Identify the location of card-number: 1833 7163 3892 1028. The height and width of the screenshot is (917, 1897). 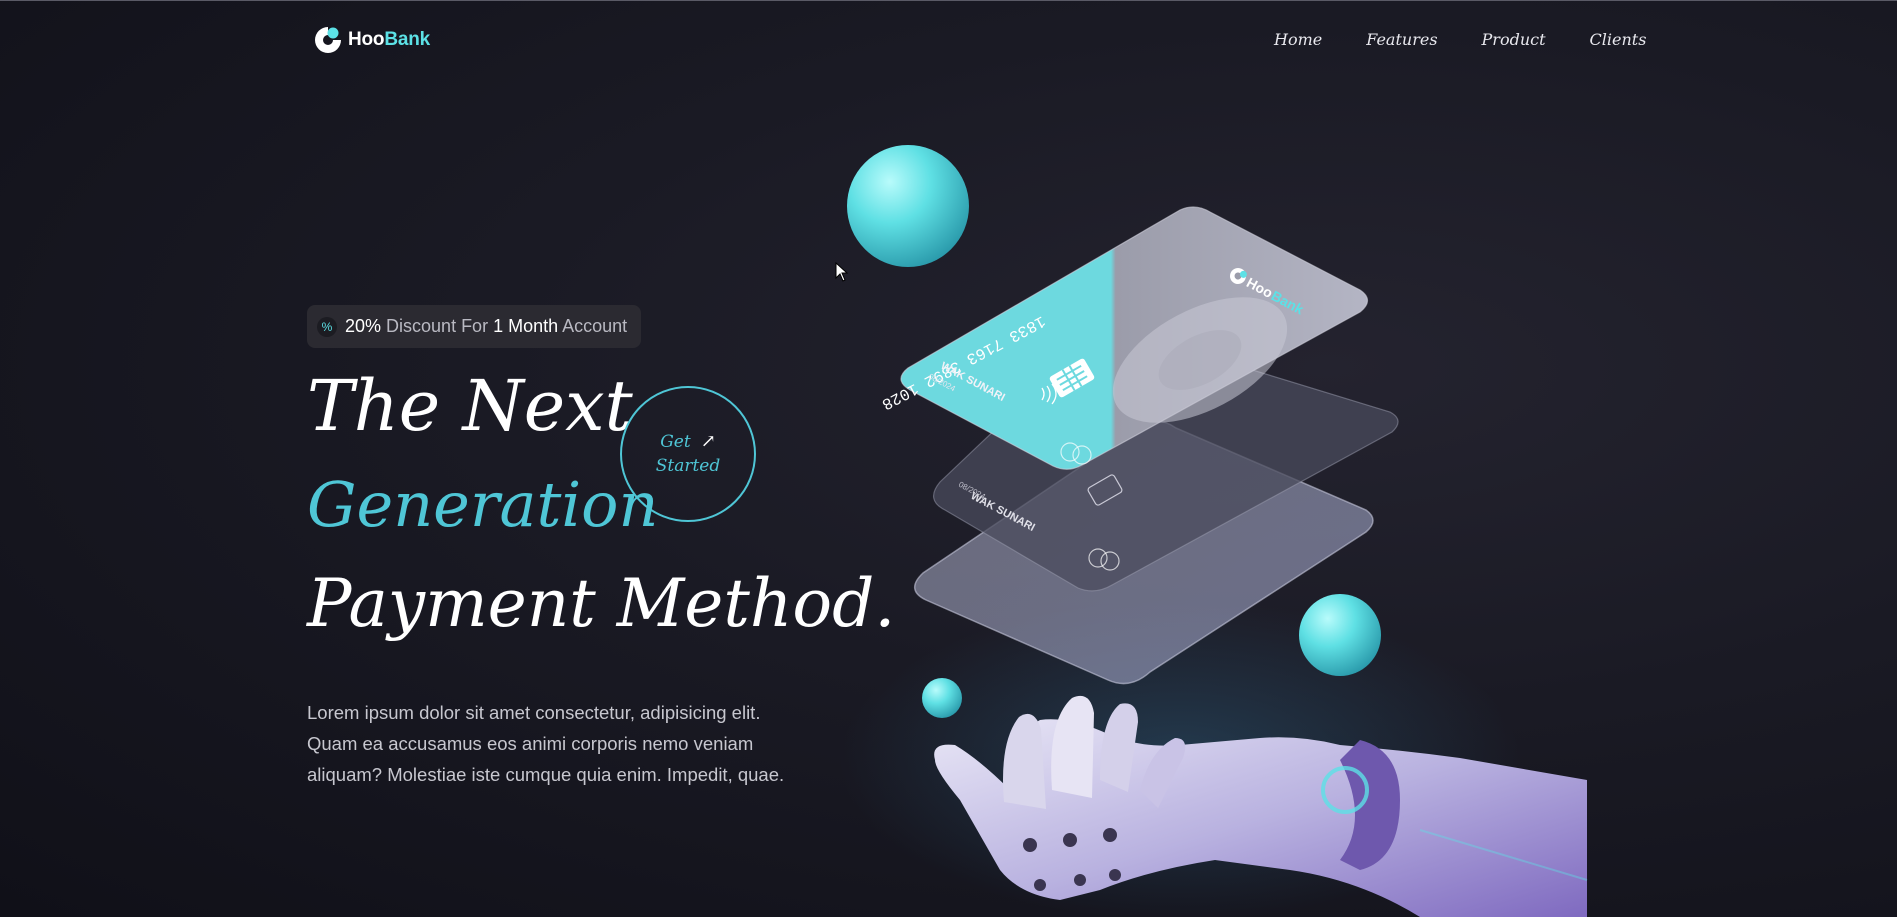
(964, 363).